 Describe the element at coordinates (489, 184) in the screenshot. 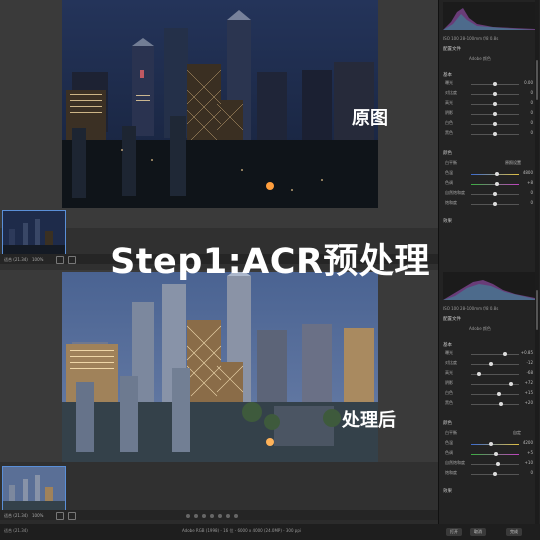

I see `slider-tint: 色调 +8` at that location.